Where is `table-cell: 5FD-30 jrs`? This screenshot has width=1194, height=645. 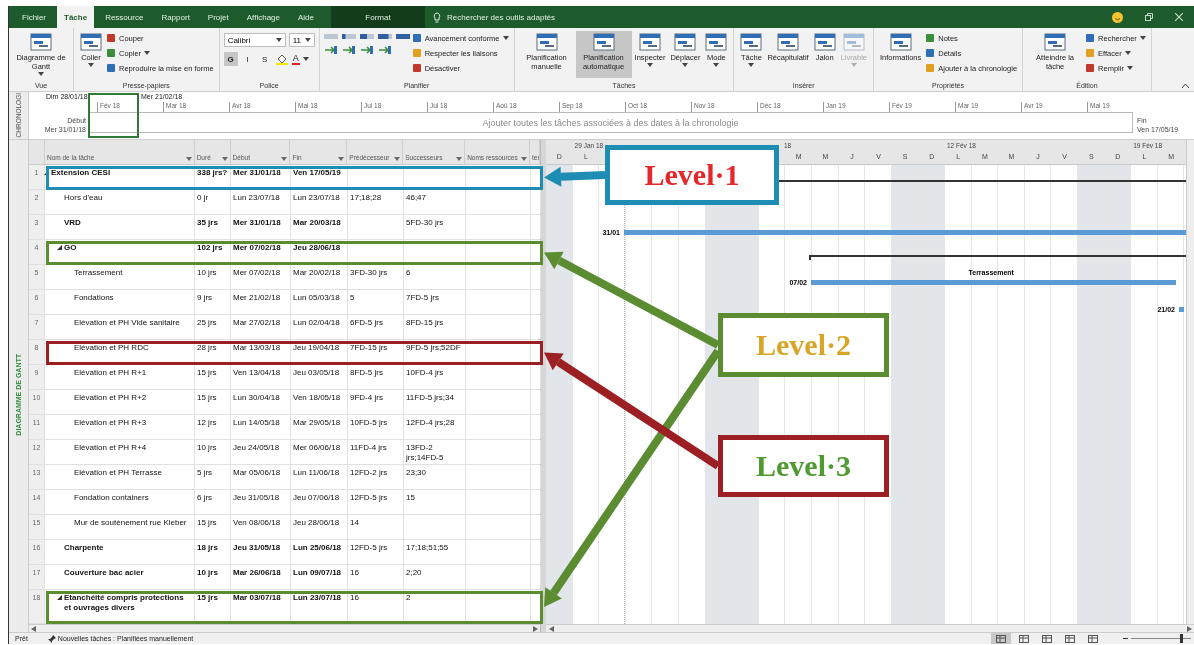 table-cell: 5FD-30 jrs is located at coordinates (435, 227).